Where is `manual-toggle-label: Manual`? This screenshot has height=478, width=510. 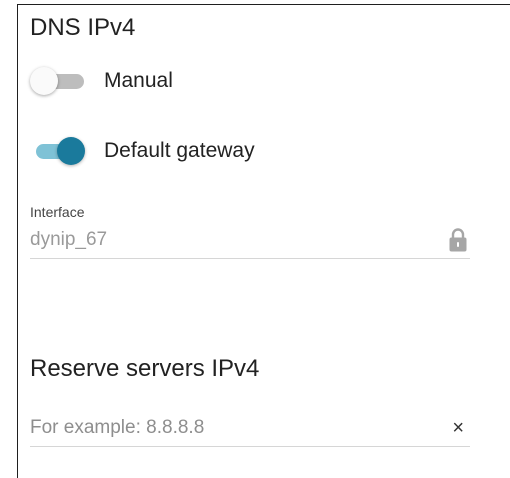 manual-toggle-label: Manual is located at coordinates (138, 80).